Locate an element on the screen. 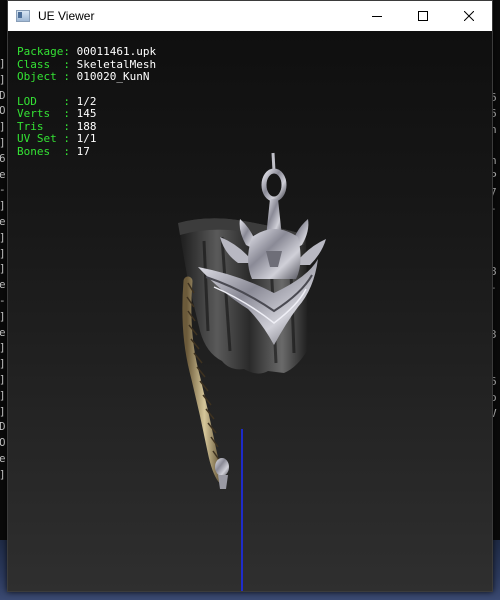 The height and width of the screenshot is (600, 500). info-value-lod: 1/2 is located at coordinates (86, 101).